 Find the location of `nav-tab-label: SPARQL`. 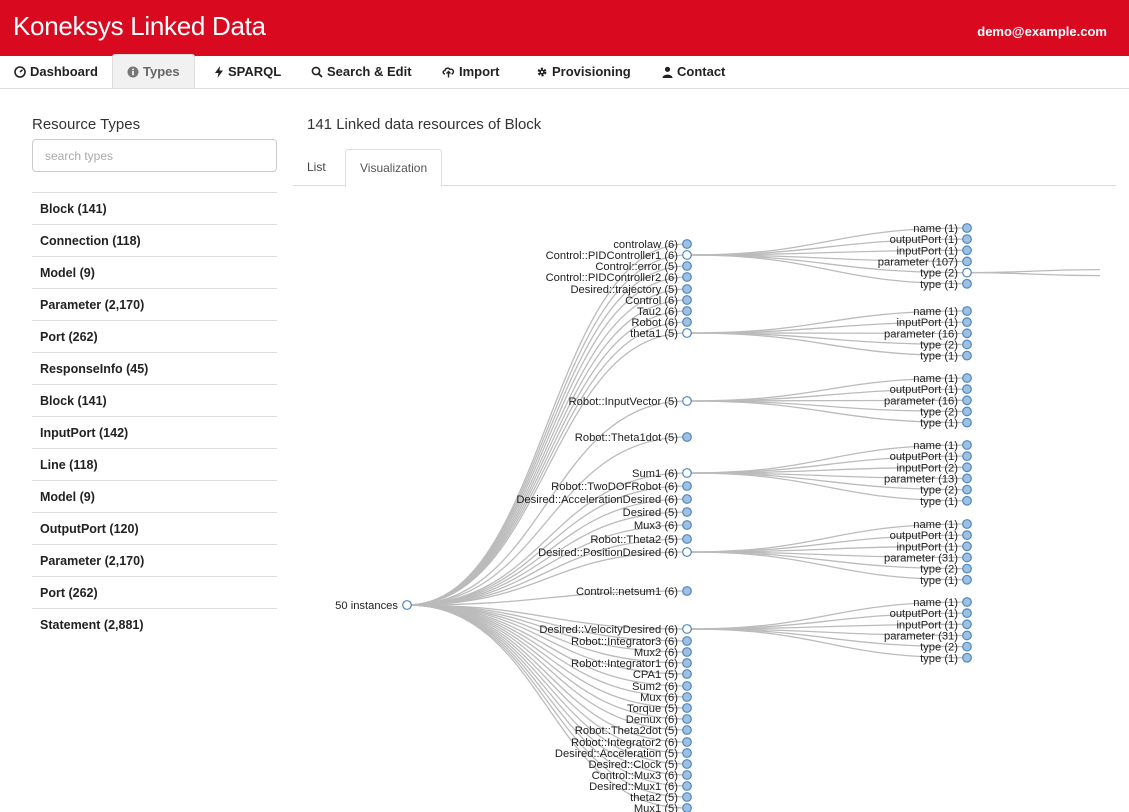

nav-tab-label: SPARQL is located at coordinates (255, 71).